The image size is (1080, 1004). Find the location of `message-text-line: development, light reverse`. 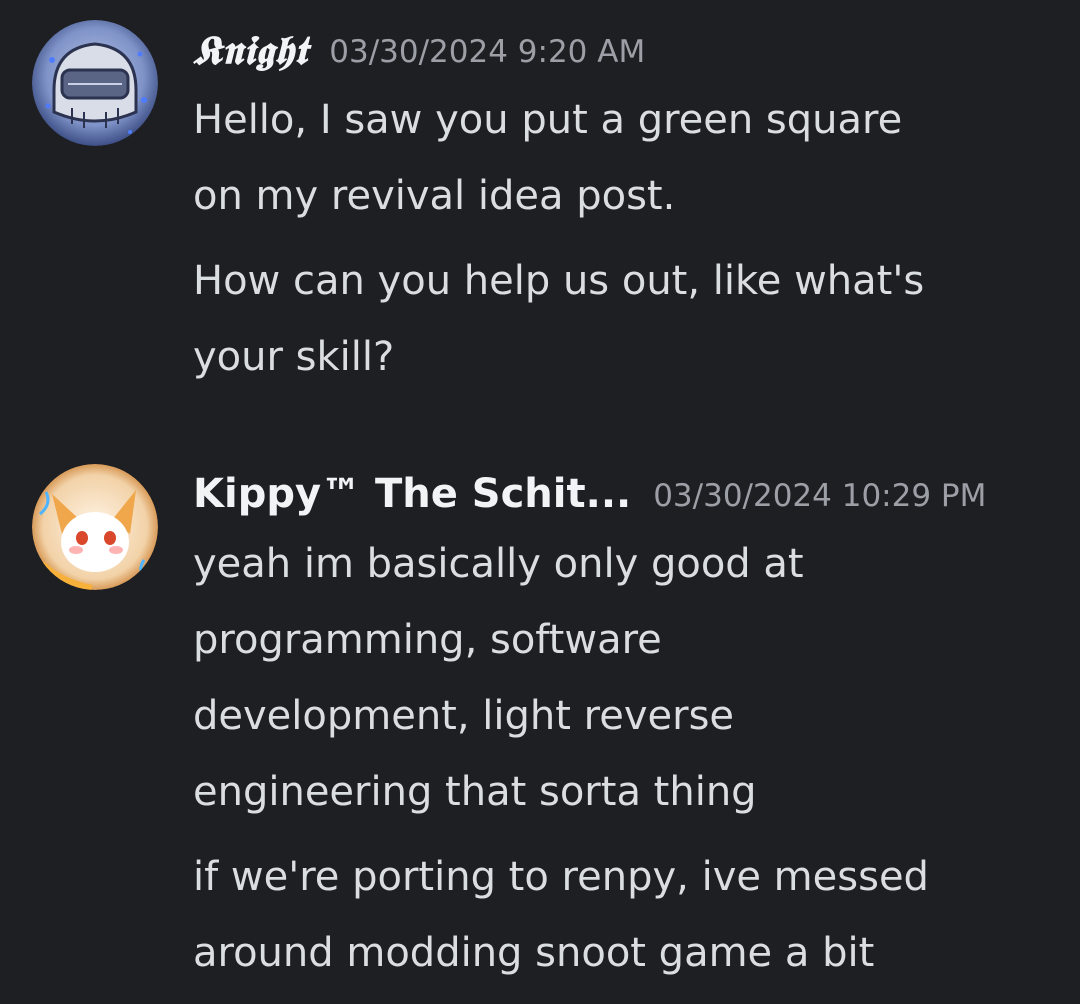

message-text-line: development, light reverse is located at coordinates (464, 716).